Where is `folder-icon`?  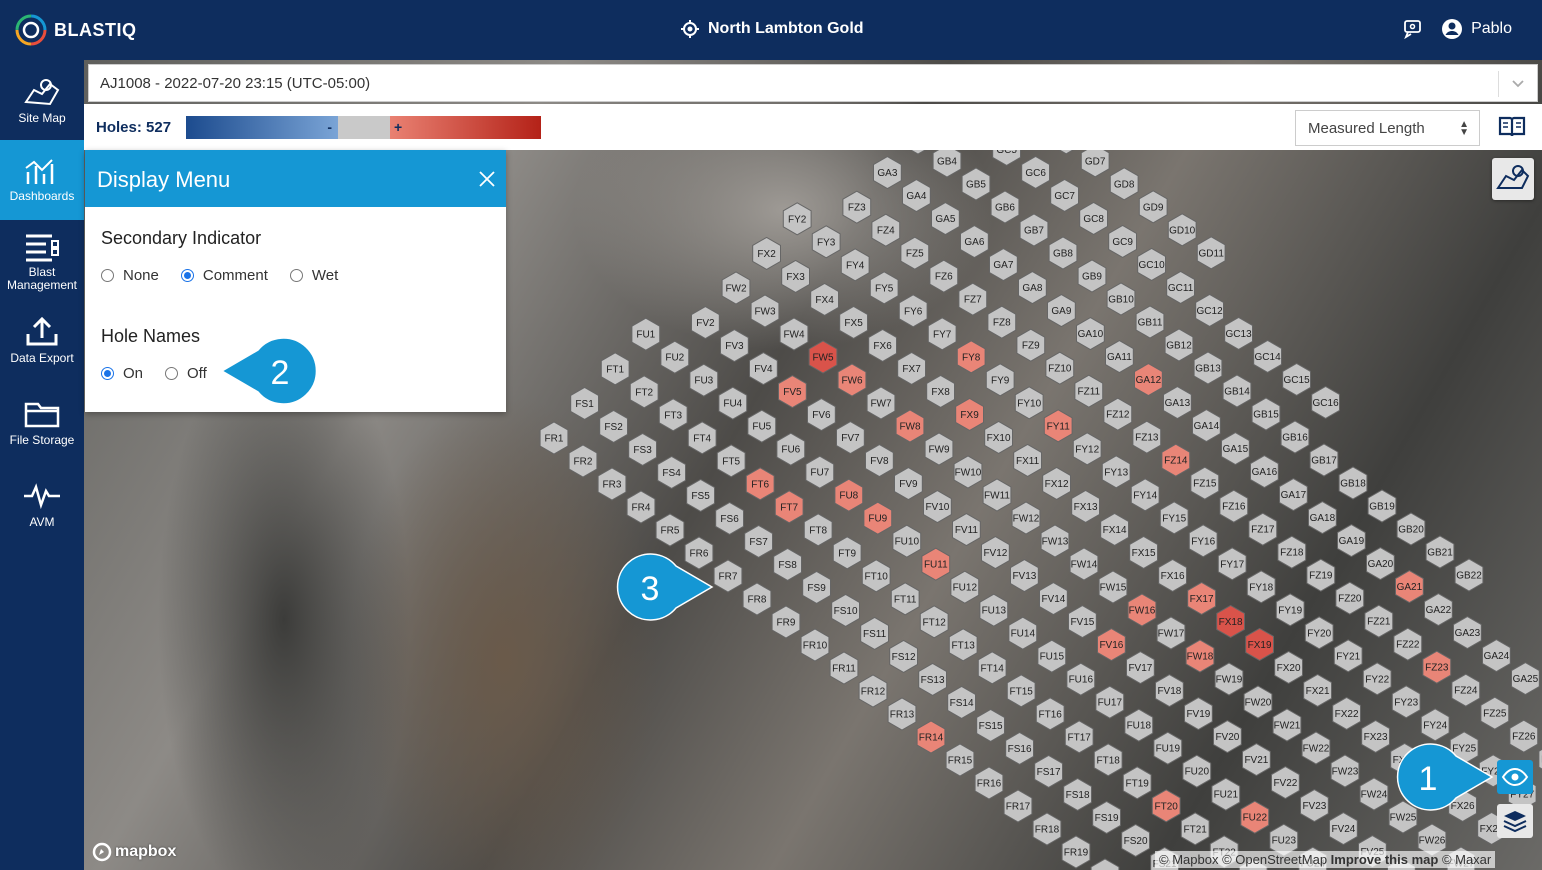 folder-icon is located at coordinates (42, 415).